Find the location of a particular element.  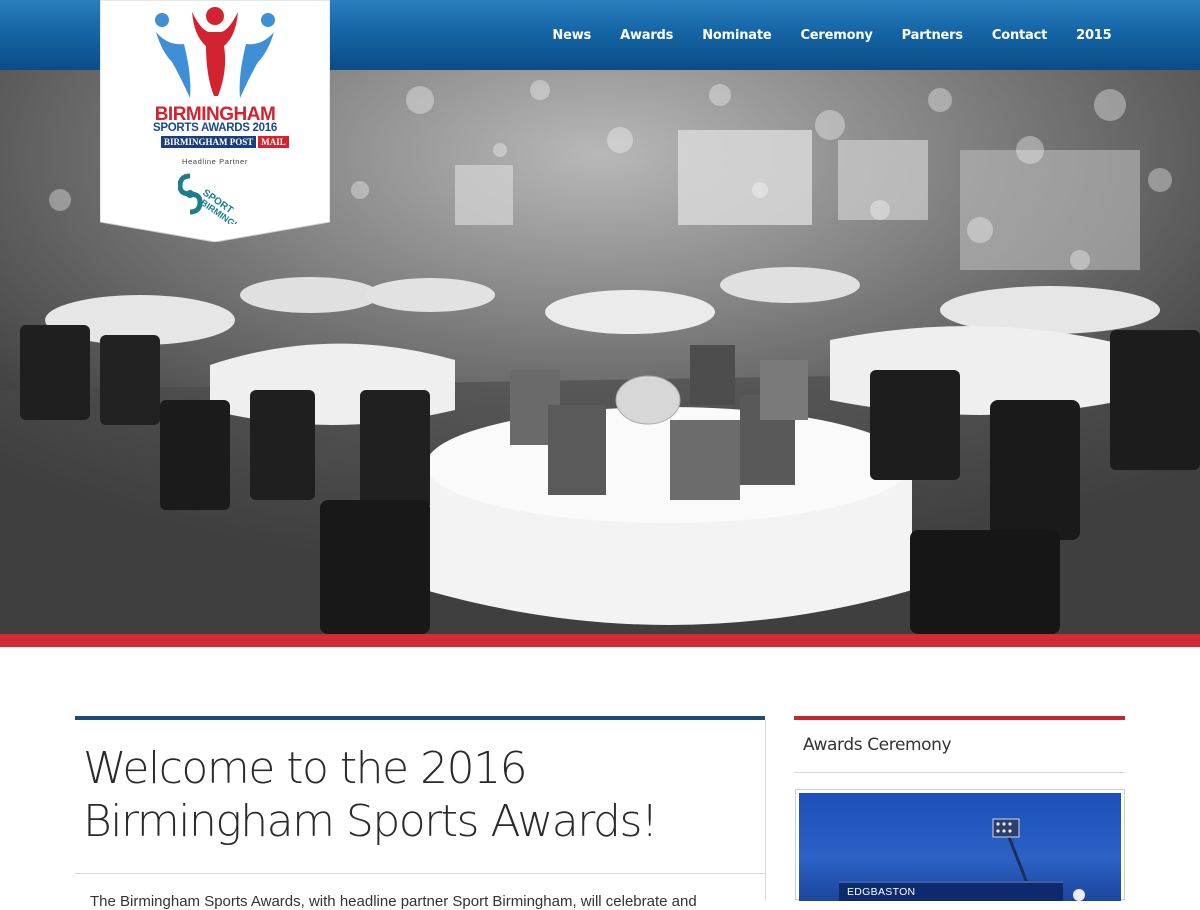

nav-nominate: Nominate is located at coordinates (737, 35).